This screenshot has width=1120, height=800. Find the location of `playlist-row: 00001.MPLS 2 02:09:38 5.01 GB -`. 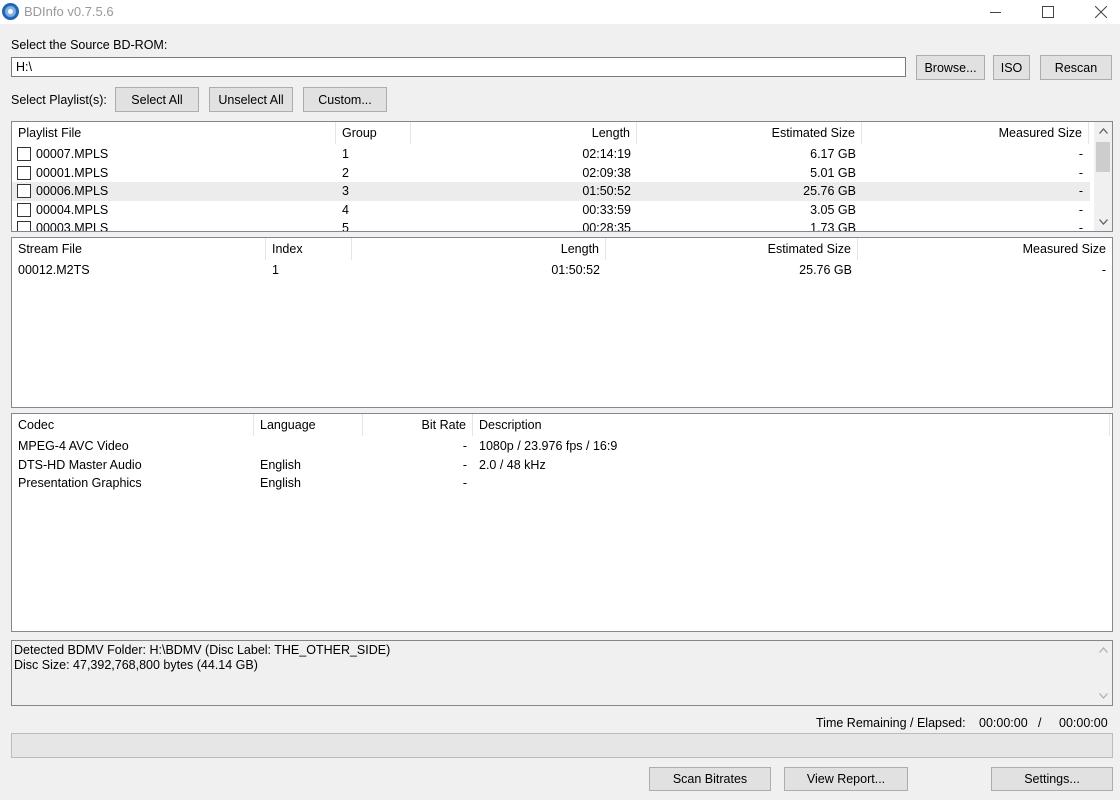

playlist-row: 00001.MPLS 2 02:09:38 5.01 GB - is located at coordinates (551, 173).